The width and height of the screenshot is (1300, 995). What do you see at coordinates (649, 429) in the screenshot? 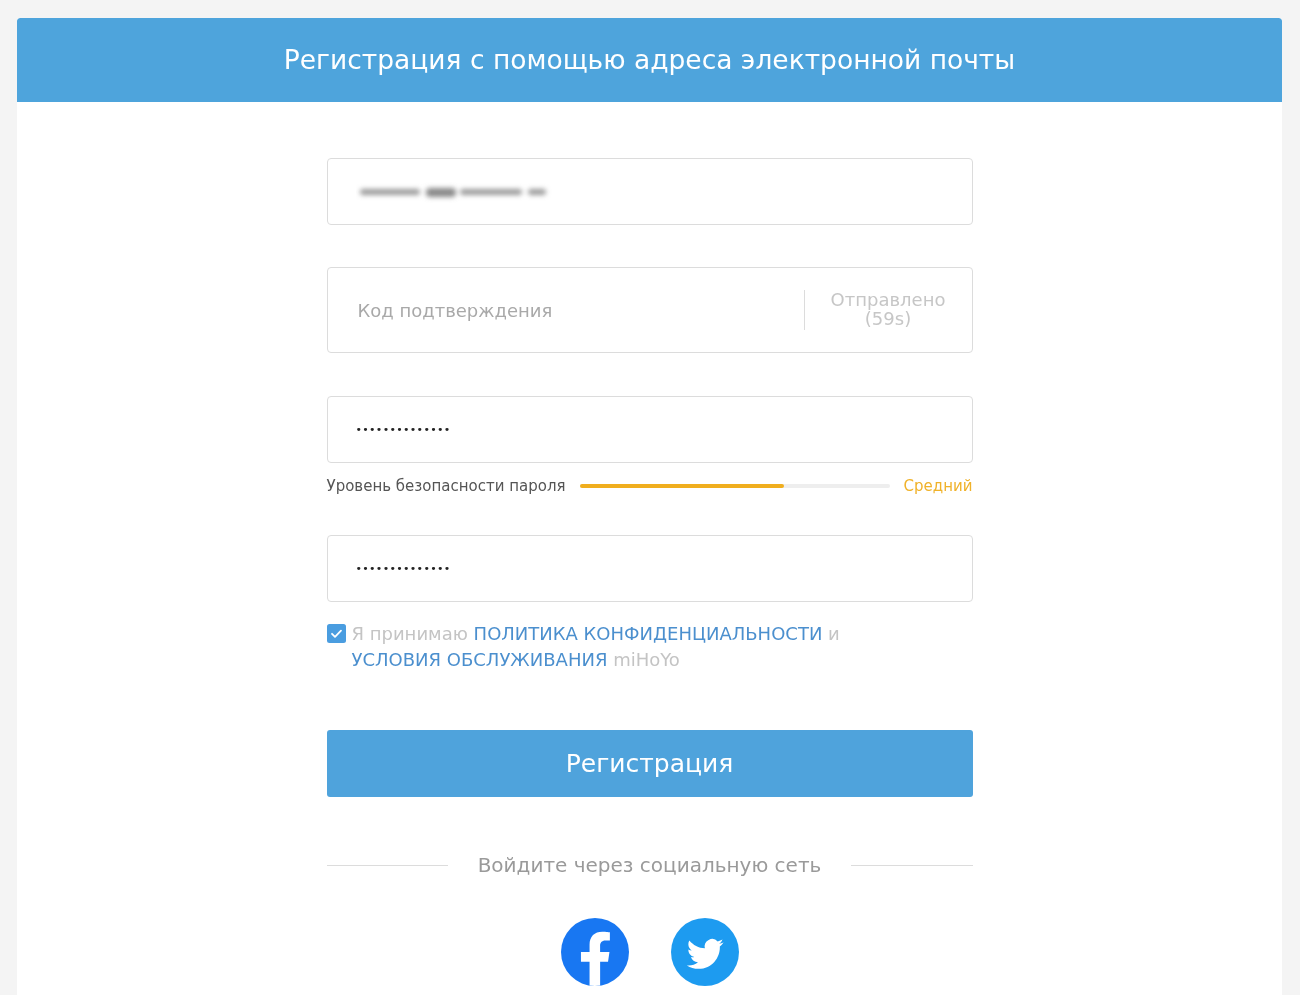
I see `password-field: ••••••••••••••` at bounding box center [649, 429].